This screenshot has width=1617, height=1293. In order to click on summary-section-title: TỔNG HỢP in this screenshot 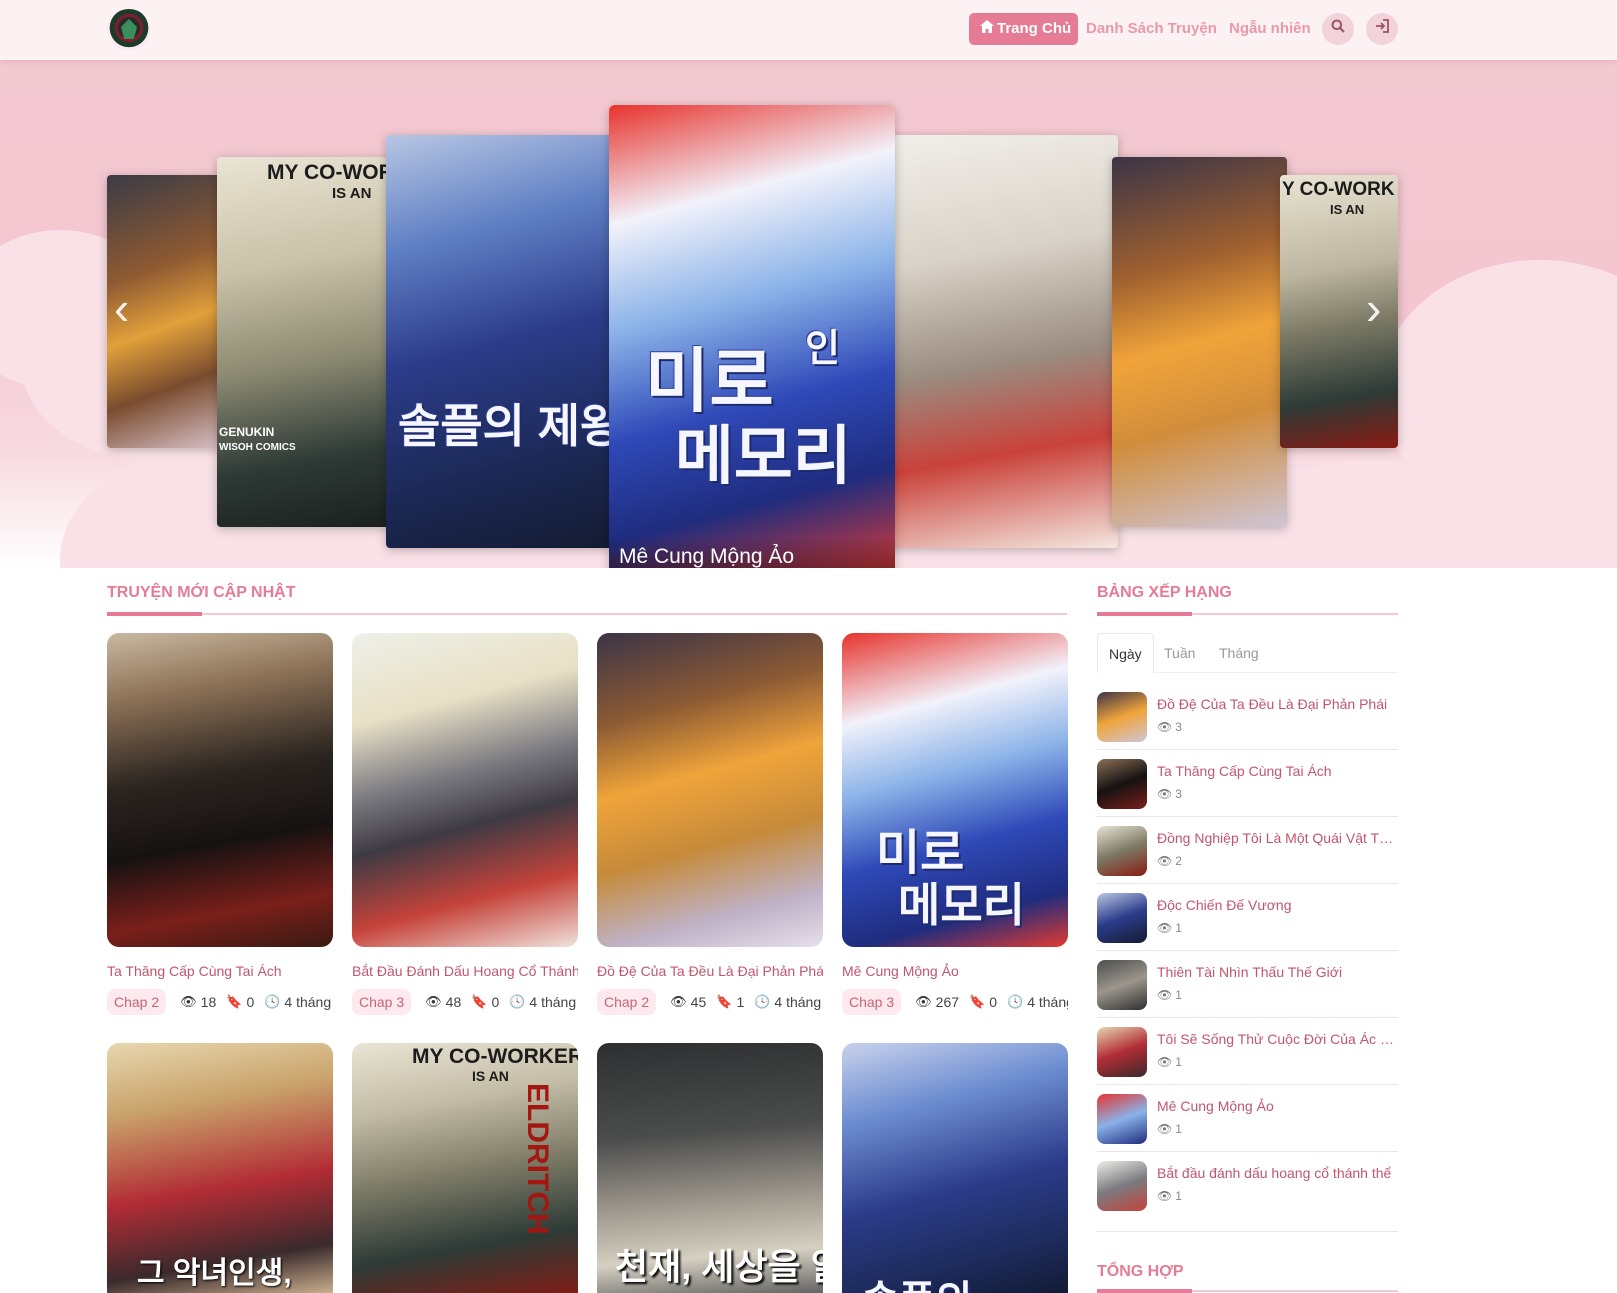, I will do `click(1140, 1271)`.